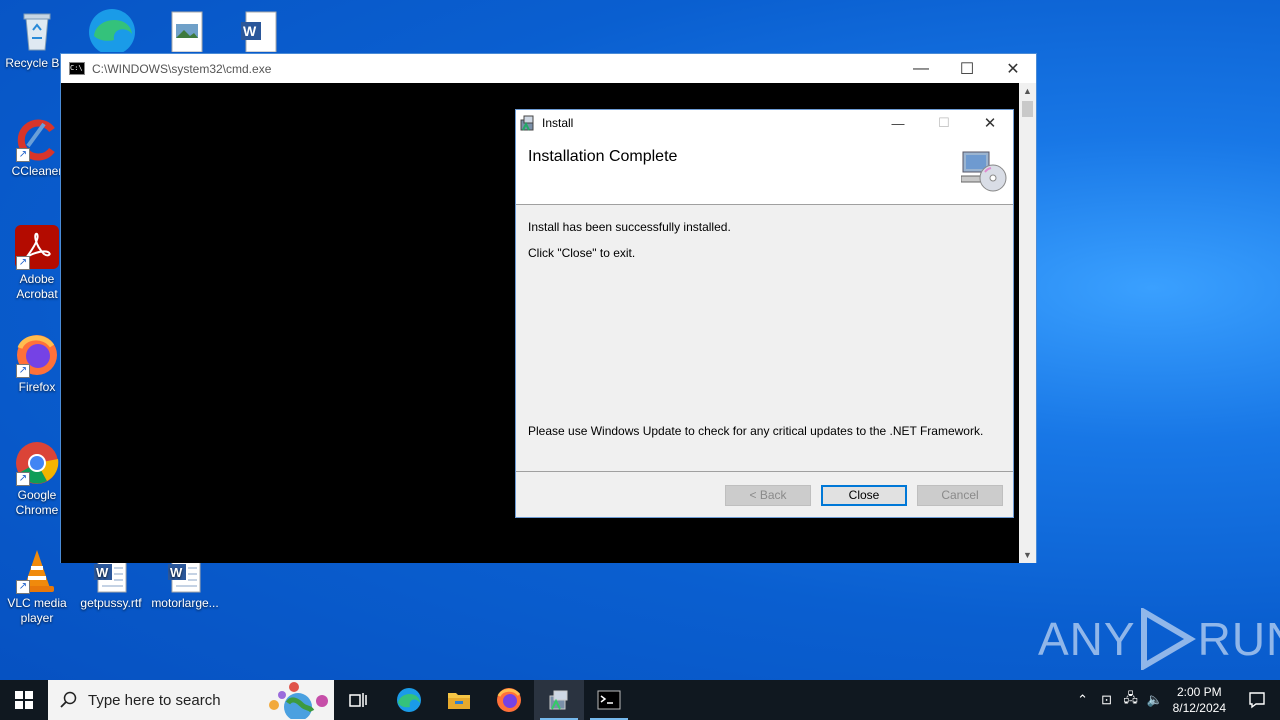 This screenshot has height=720, width=1280. Describe the element at coordinates (37, 31) in the screenshot. I see `recycle-bin-icon` at that location.